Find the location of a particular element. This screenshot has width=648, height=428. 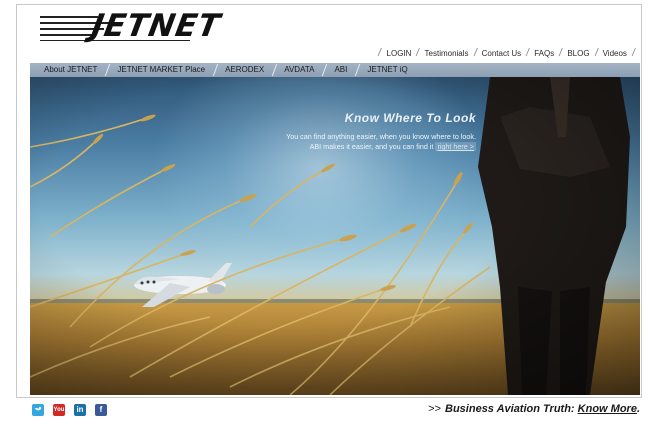

tagline-prefix: >> is located at coordinates (435, 409).